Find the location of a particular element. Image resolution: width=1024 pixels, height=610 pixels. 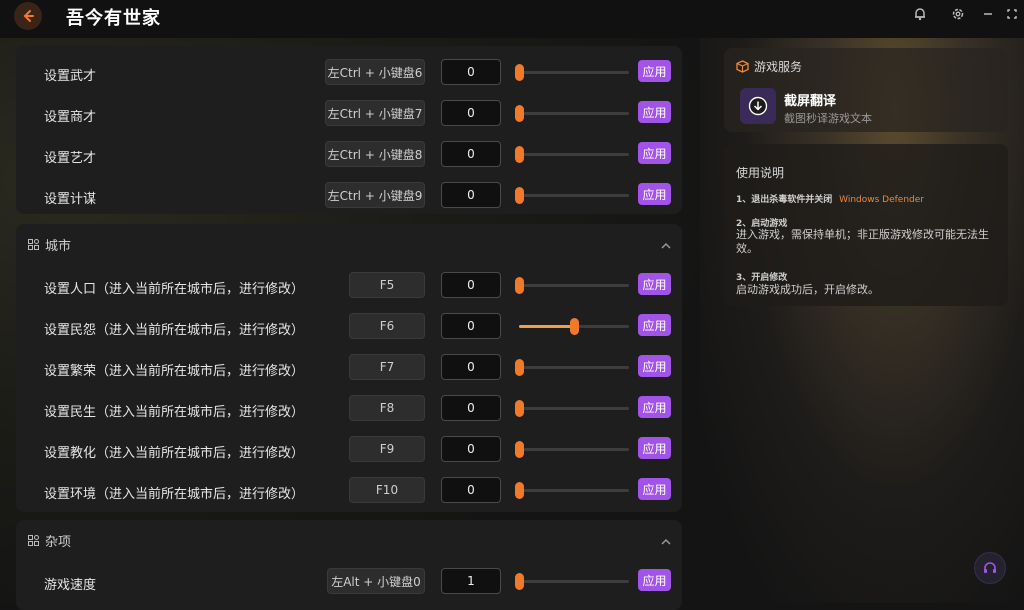

panel-misc: 杂项 游戏速度 左Alt + 小键盘0 1 应用 is located at coordinates (349, 565).